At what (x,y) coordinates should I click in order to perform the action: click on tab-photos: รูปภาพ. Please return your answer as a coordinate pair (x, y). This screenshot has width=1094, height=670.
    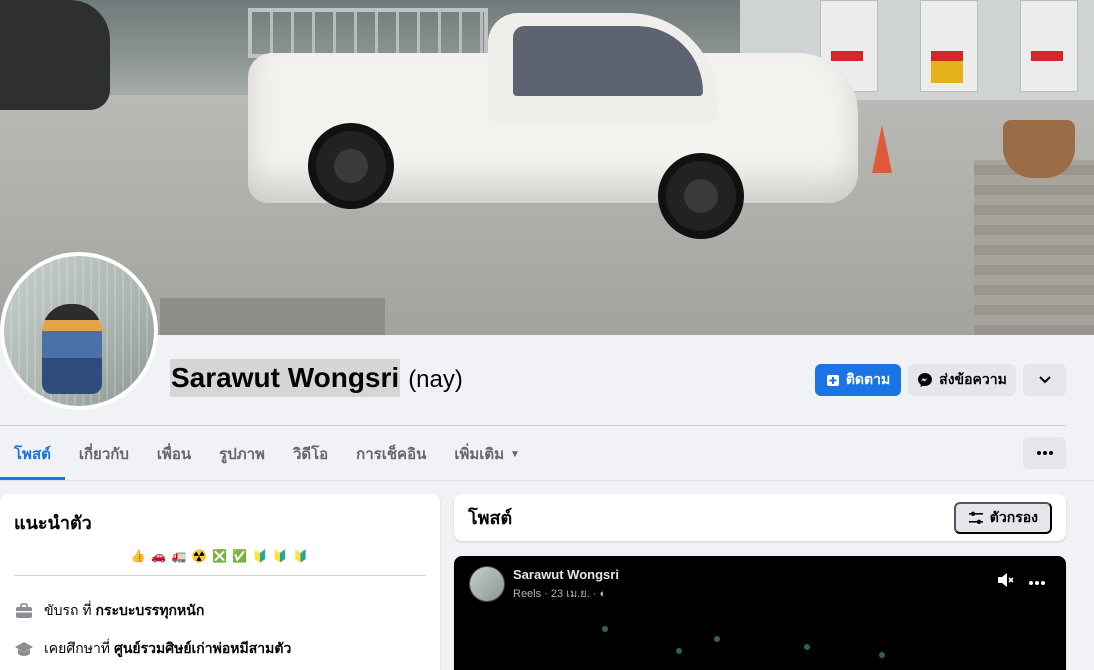
    Looking at the image, I should click on (242, 454).